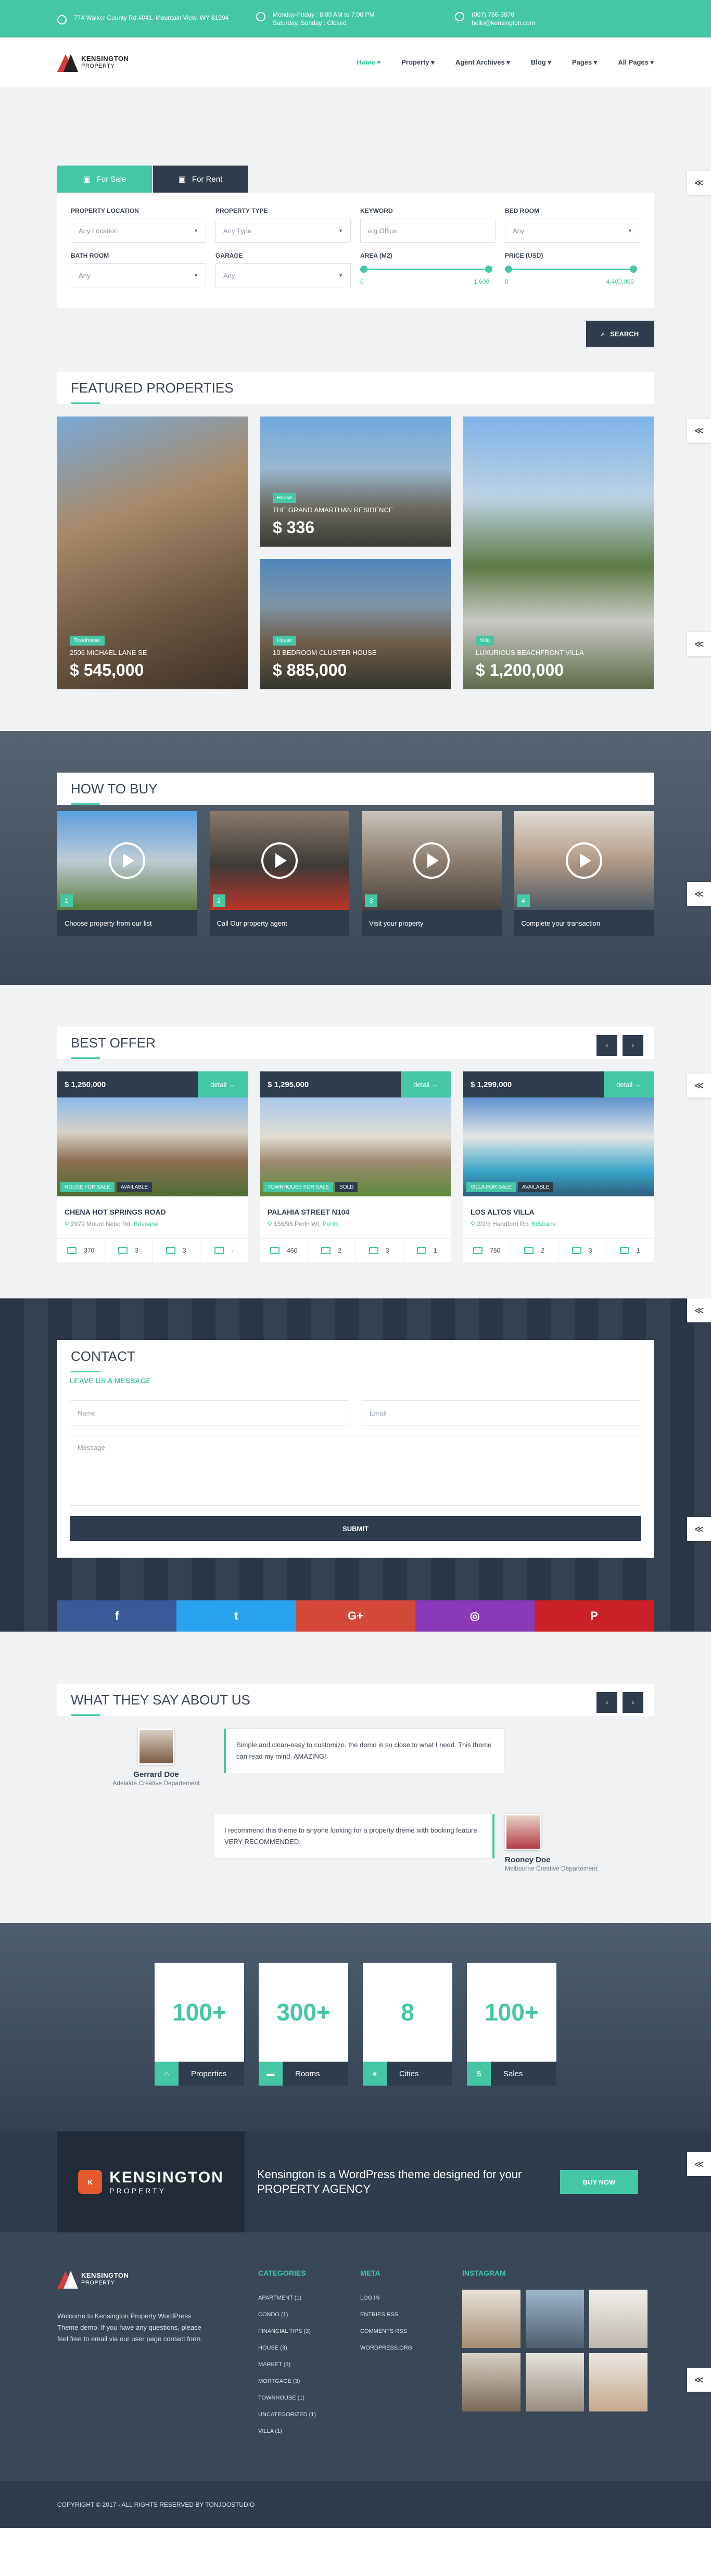 The height and width of the screenshot is (2576, 711). Describe the element at coordinates (541, 62) in the screenshot. I see `nav-blog: Blog ▾` at that location.